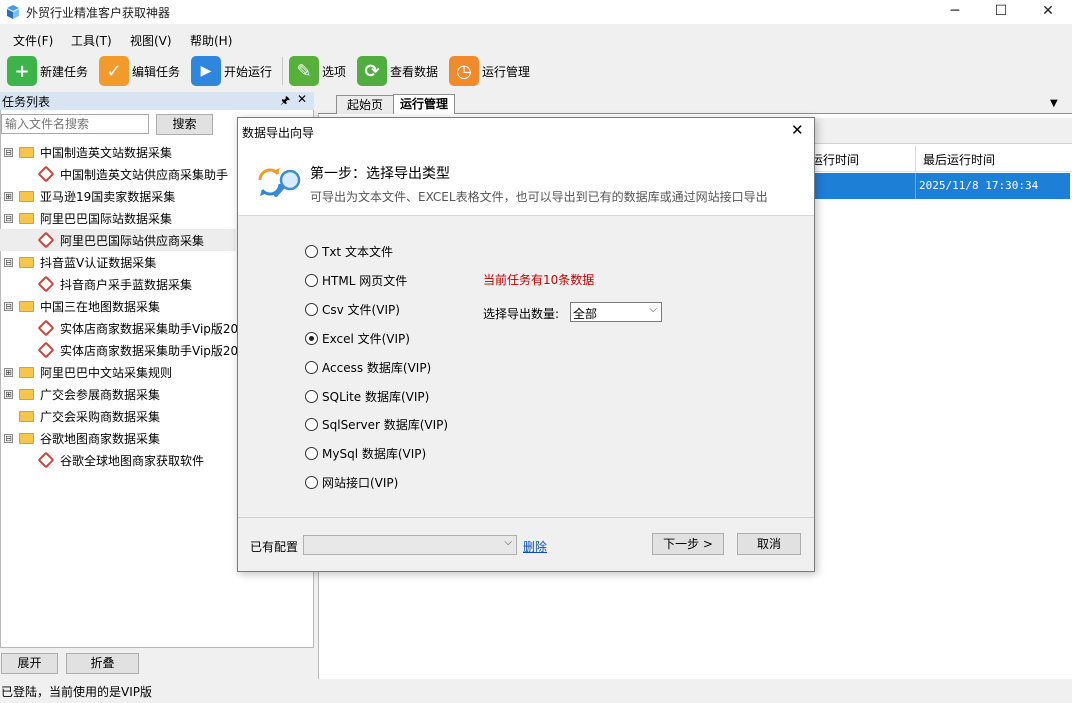 This screenshot has height=703, width=1072. I want to click on export-type-option: MySql 数据库(VIP), so click(365, 453).